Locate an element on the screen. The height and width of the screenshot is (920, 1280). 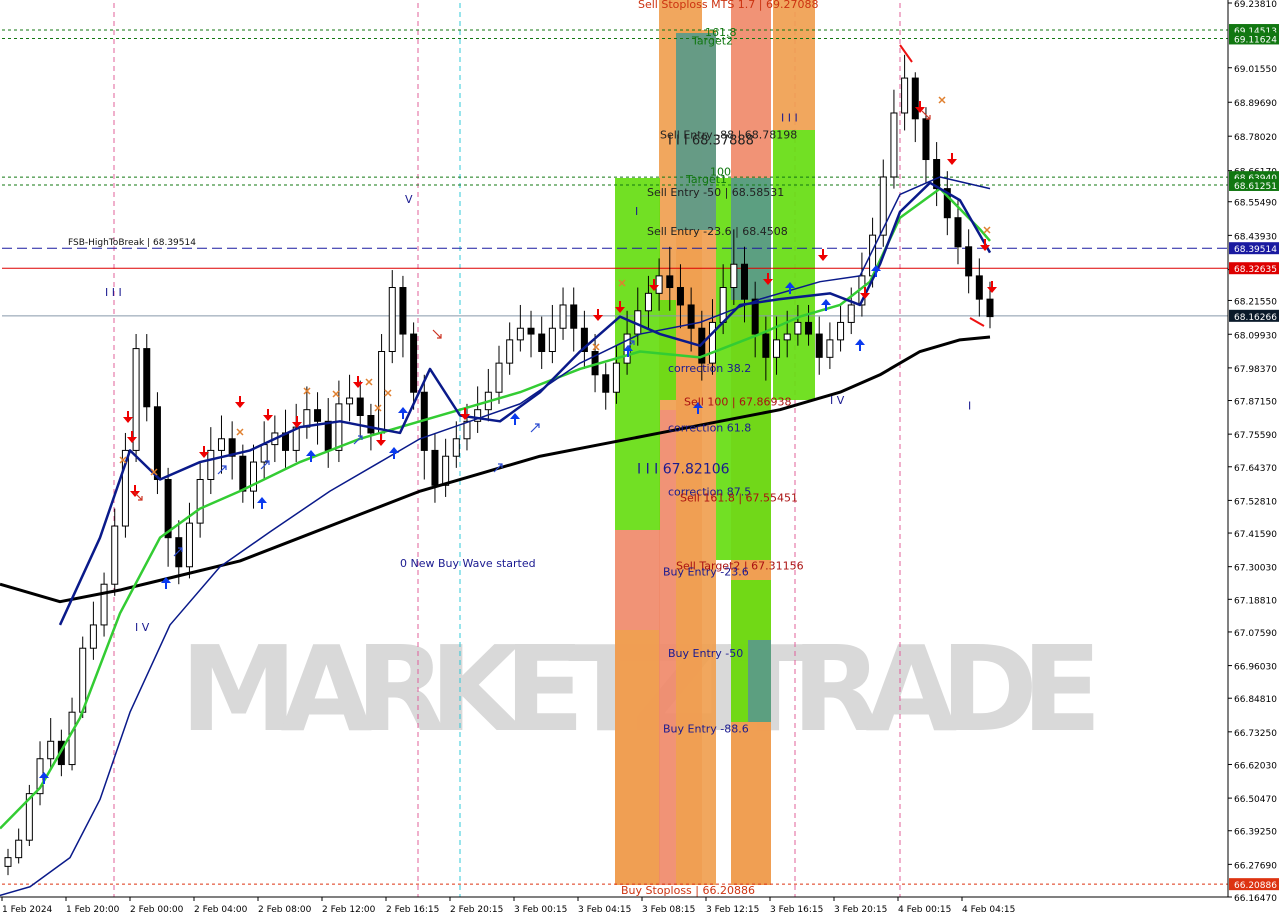
price-tick-label: 67.30030 is located at coordinates (1255, 569).